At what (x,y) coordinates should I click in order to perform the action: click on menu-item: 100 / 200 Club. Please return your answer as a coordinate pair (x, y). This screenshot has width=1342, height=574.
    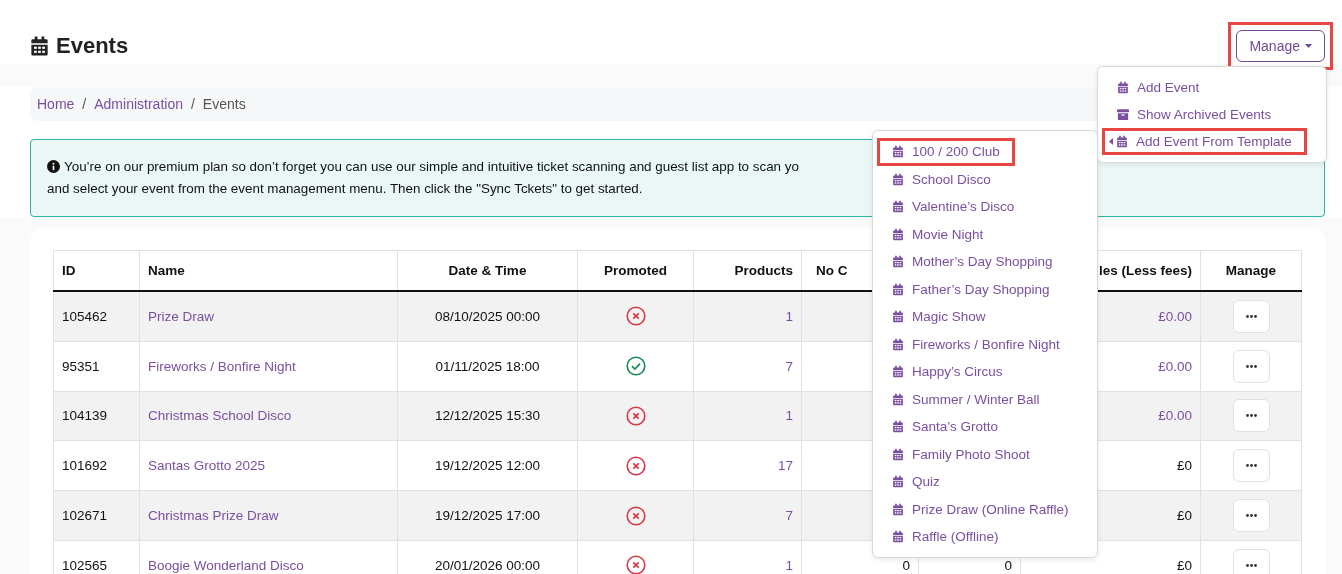
    Looking at the image, I should click on (946, 152).